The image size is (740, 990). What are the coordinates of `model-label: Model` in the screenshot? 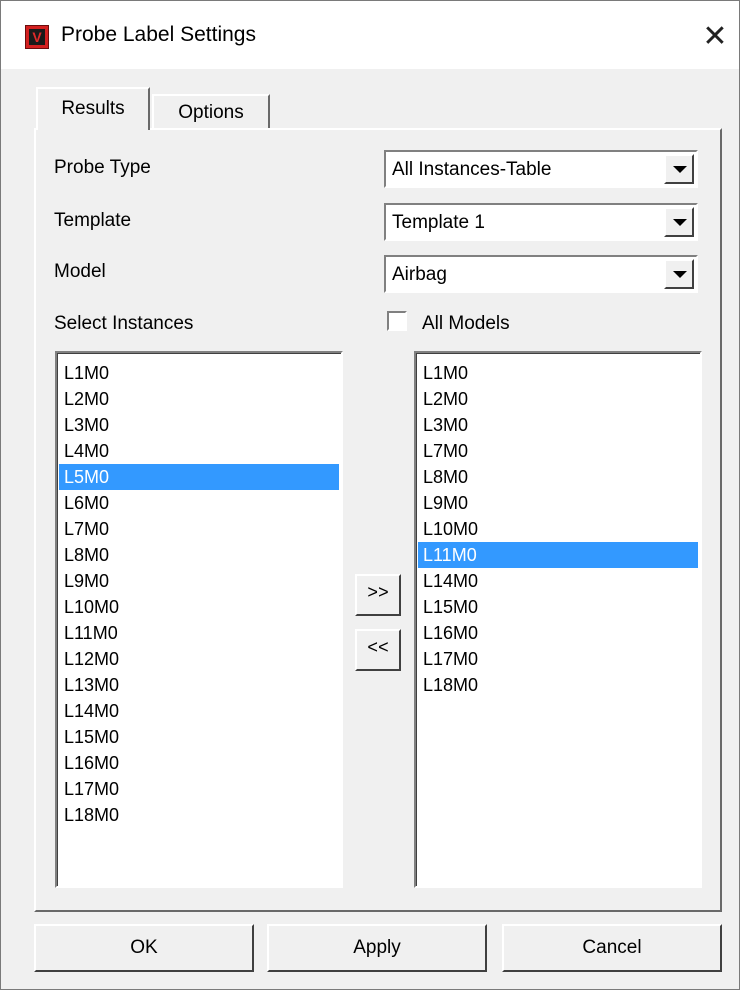 It's located at (80, 271).